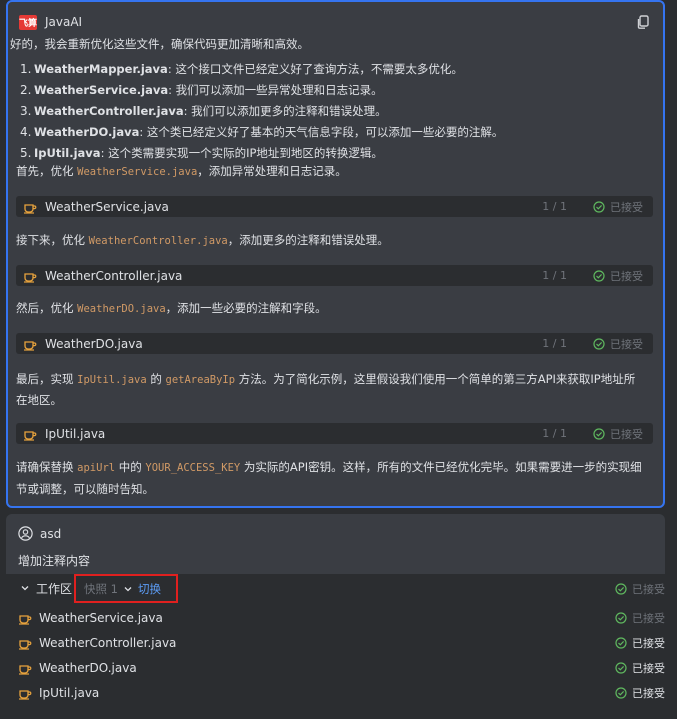  What do you see at coordinates (87, 132) in the screenshot?
I see `list-file-name: WeatherDO.java` at bounding box center [87, 132].